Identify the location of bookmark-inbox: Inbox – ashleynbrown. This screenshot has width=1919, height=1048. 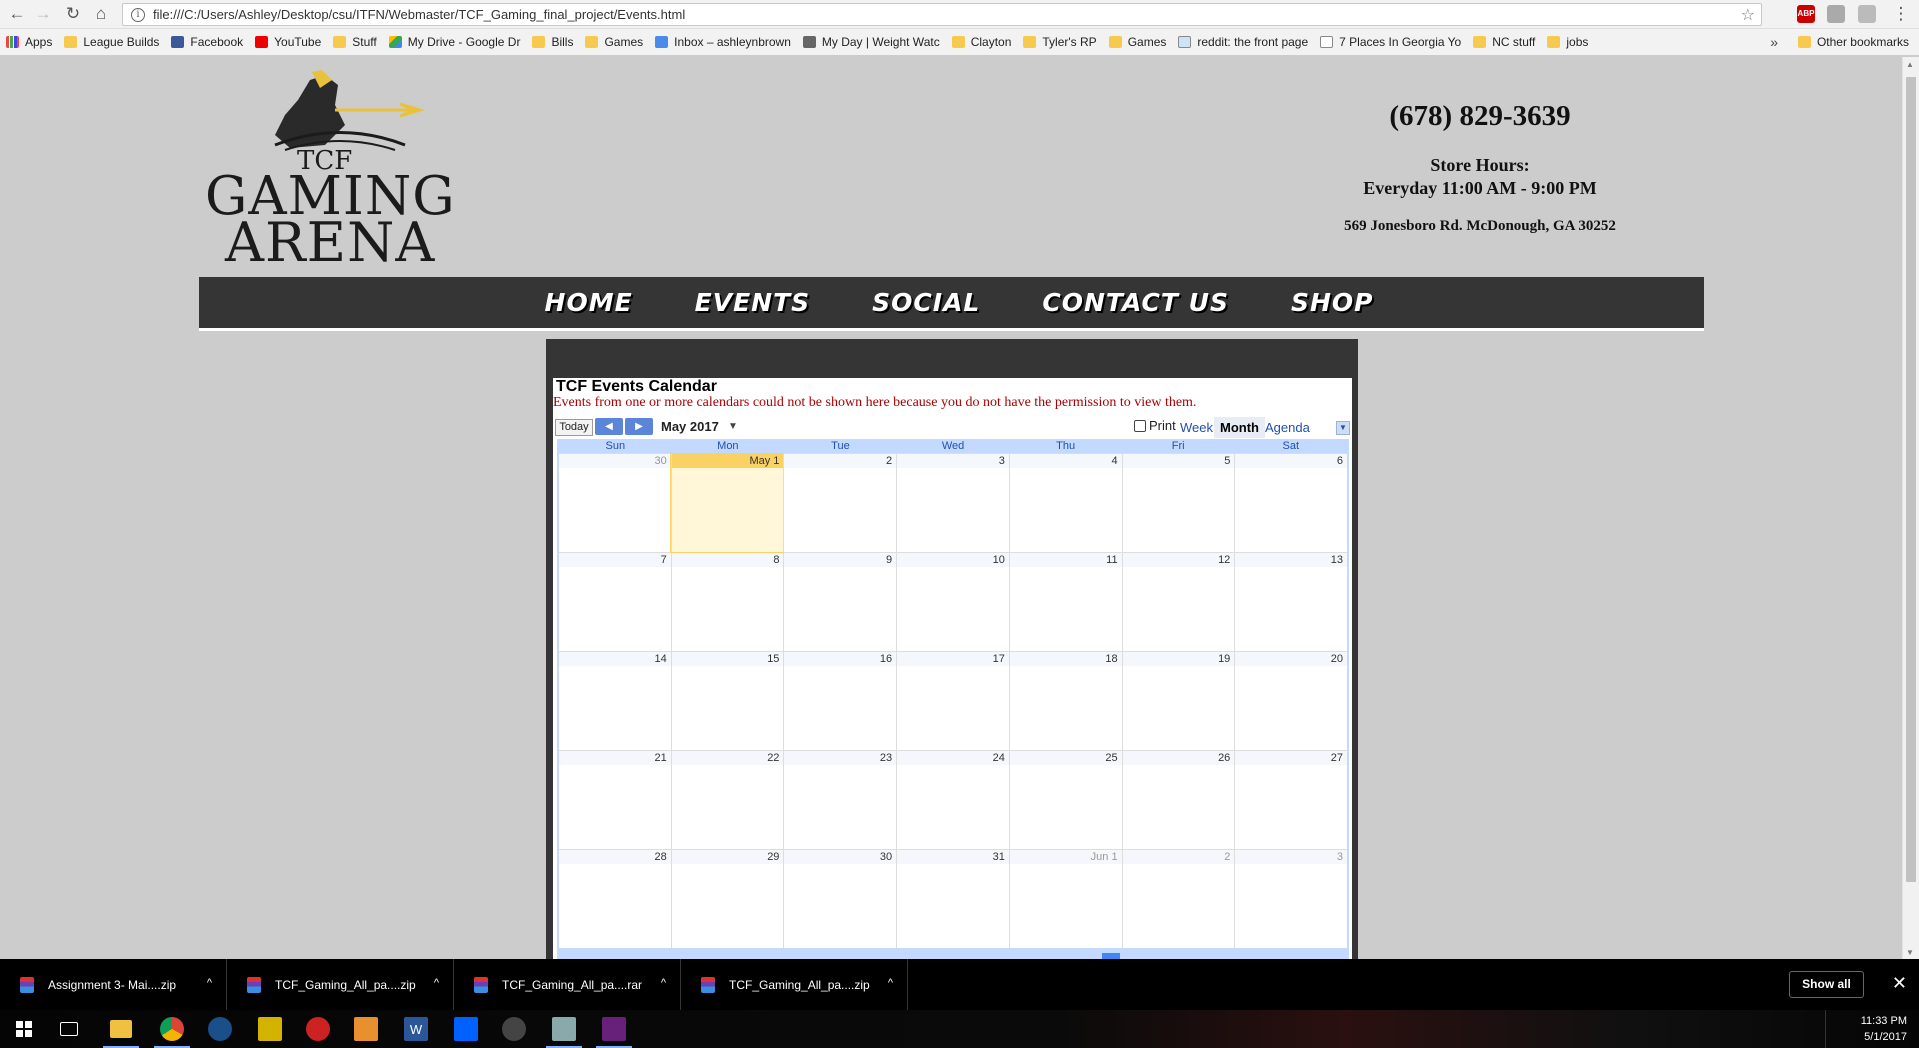
(723, 42).